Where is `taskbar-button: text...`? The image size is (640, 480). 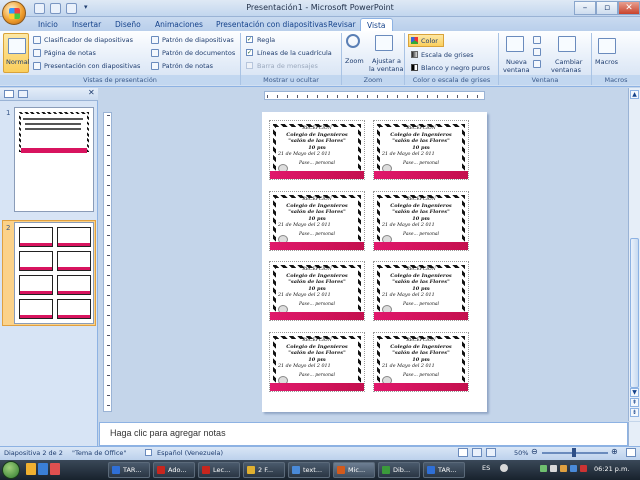
taskbar-button: text... is located at coordinates (309, 470).